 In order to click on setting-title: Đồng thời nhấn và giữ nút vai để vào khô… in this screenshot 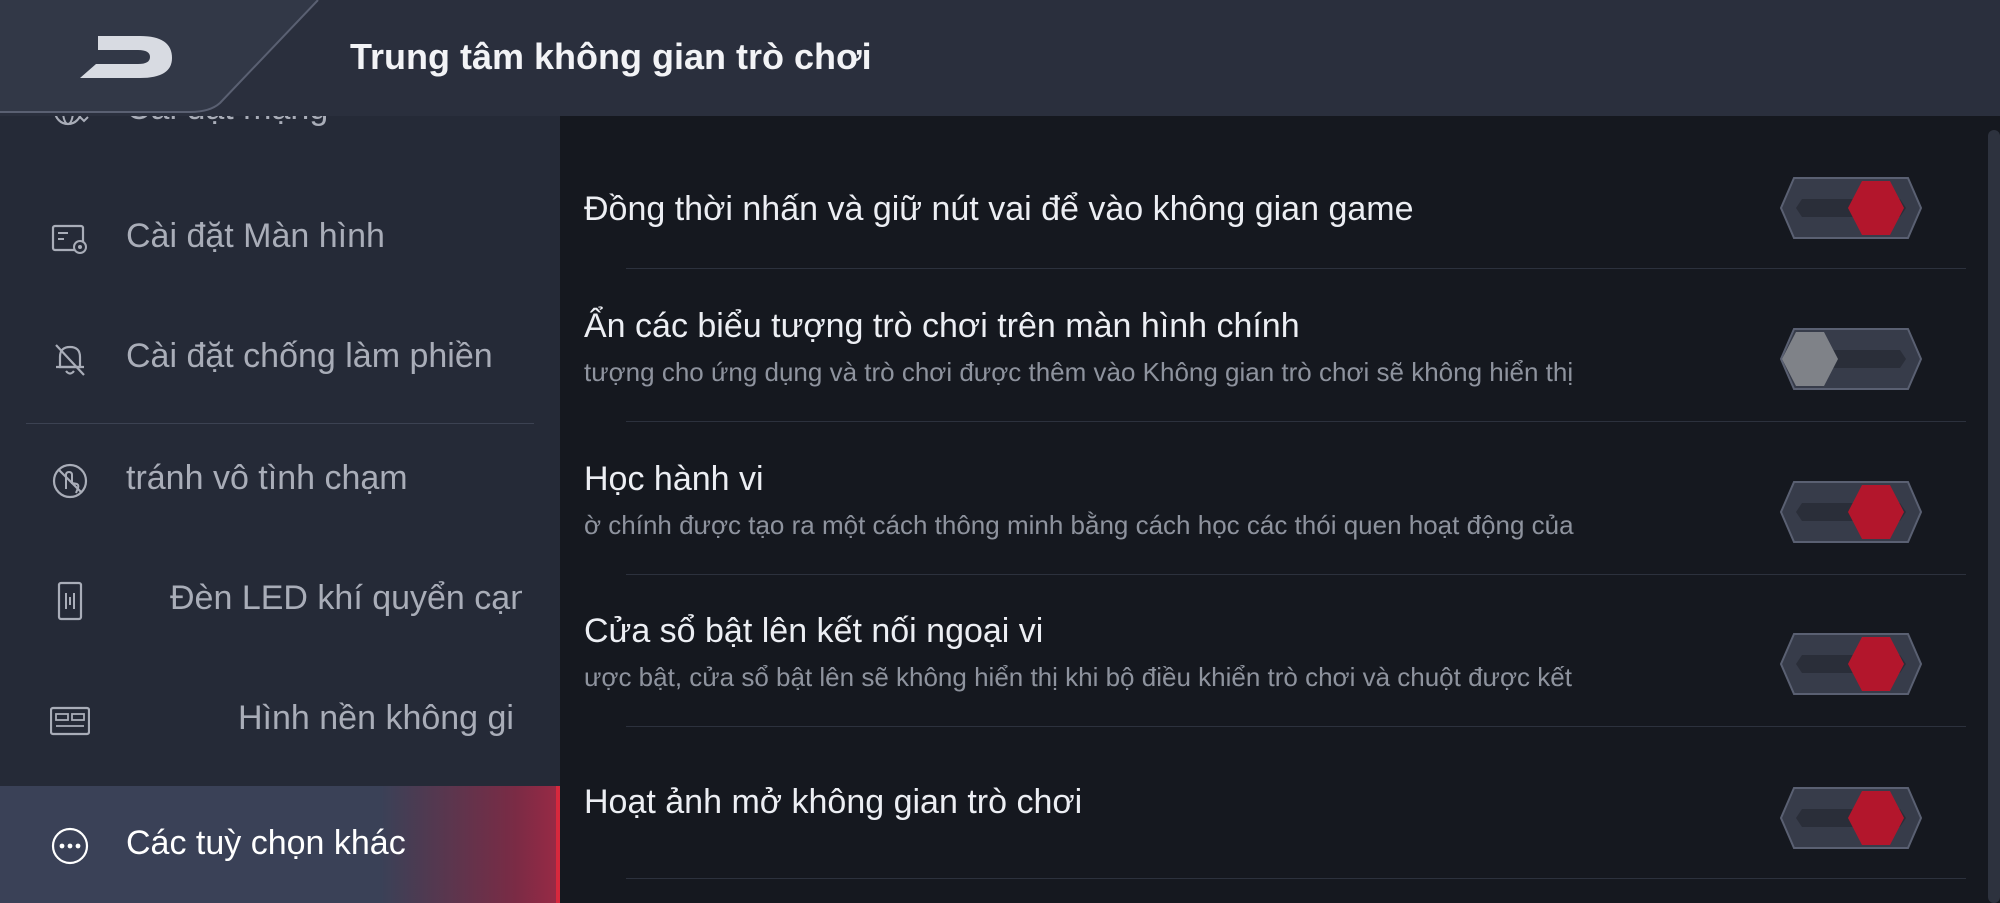, I will do `click(999, 209)`.